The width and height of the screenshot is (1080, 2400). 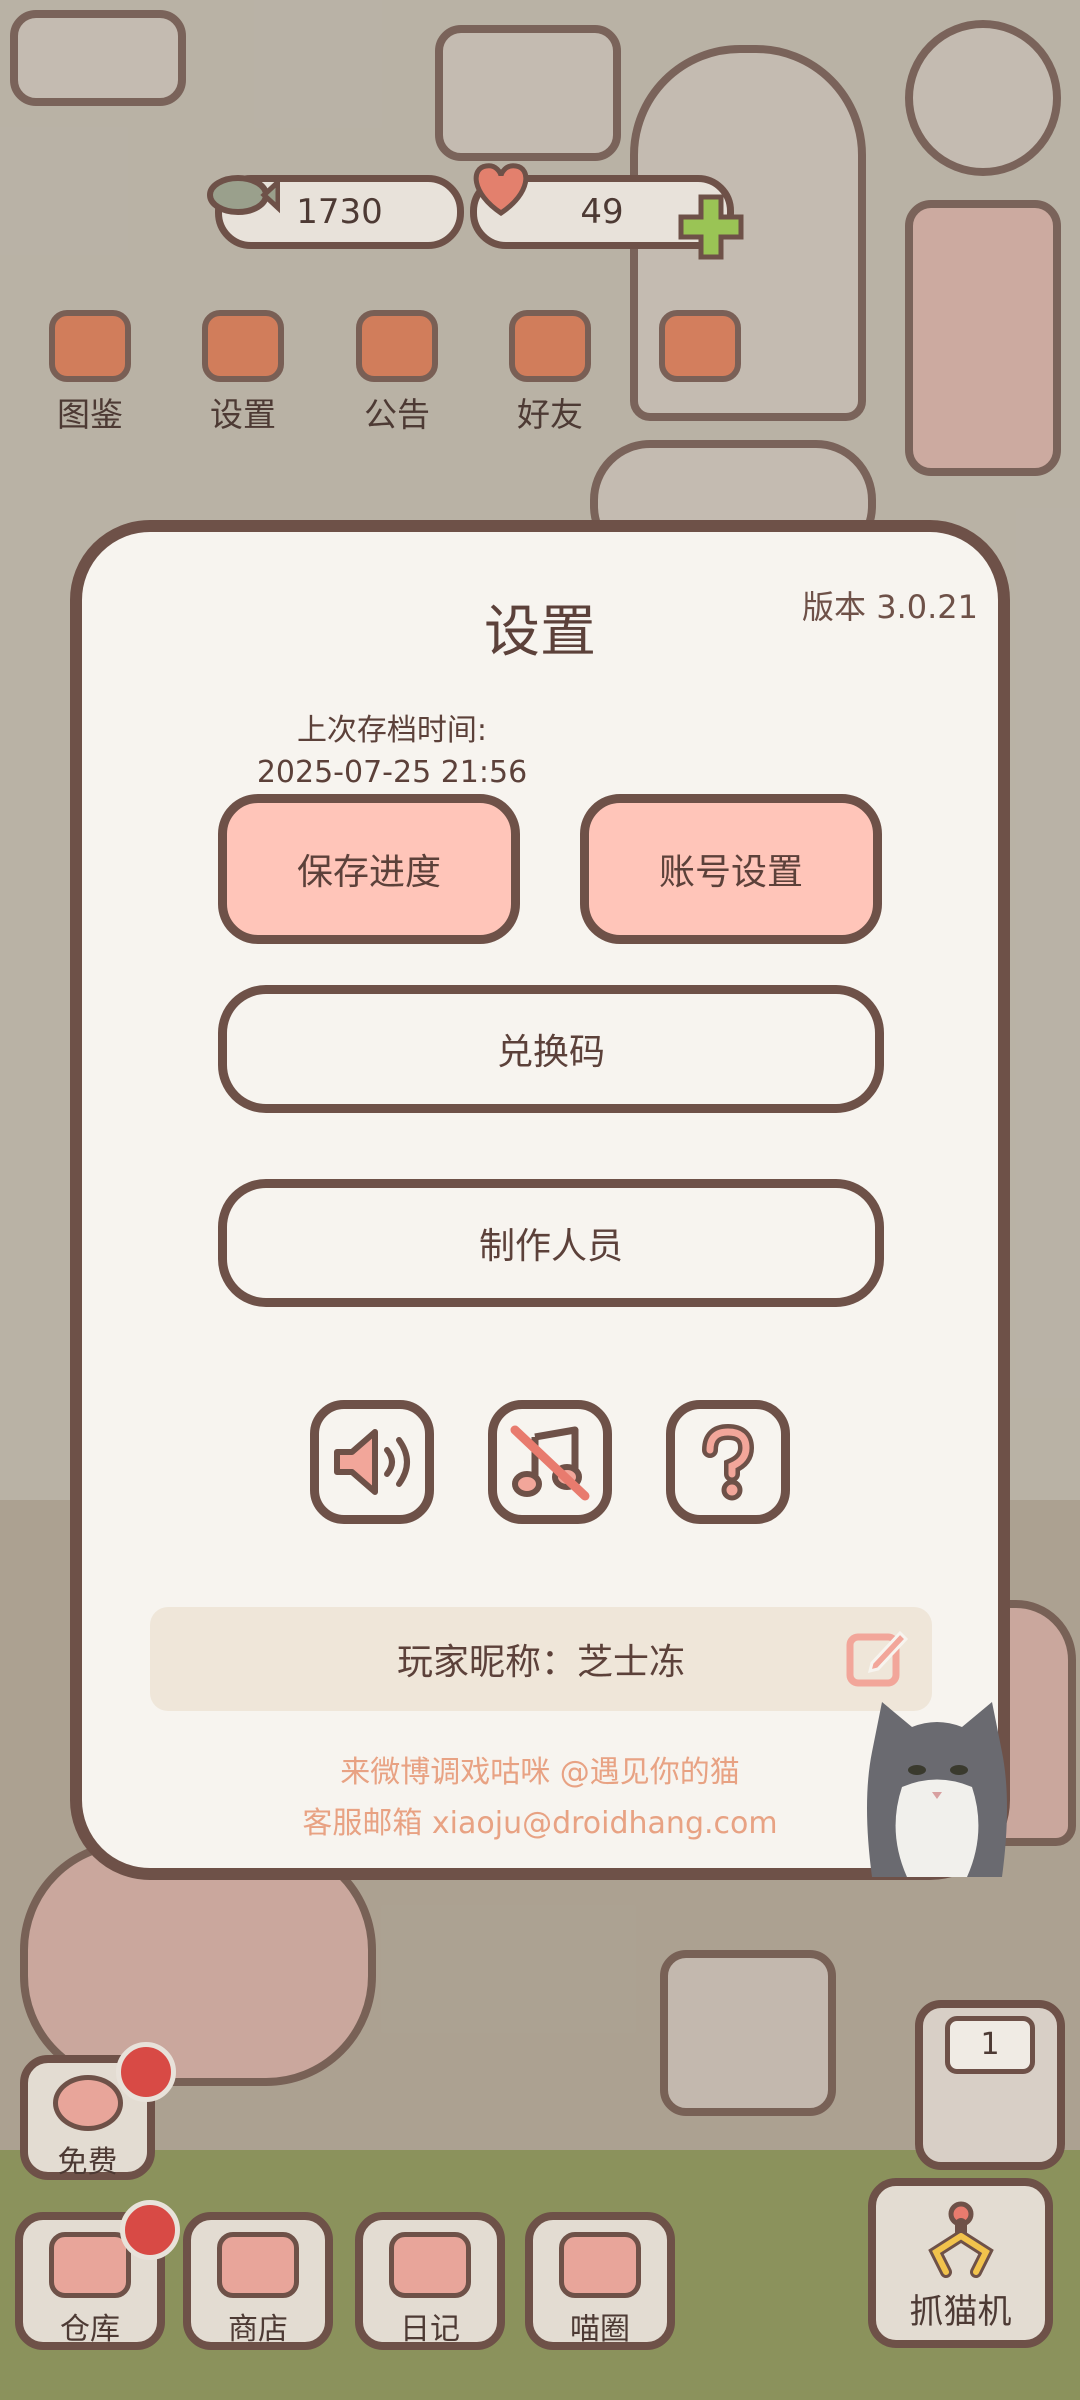 I want to click on sound-icon, so click(x=372, y=1462).